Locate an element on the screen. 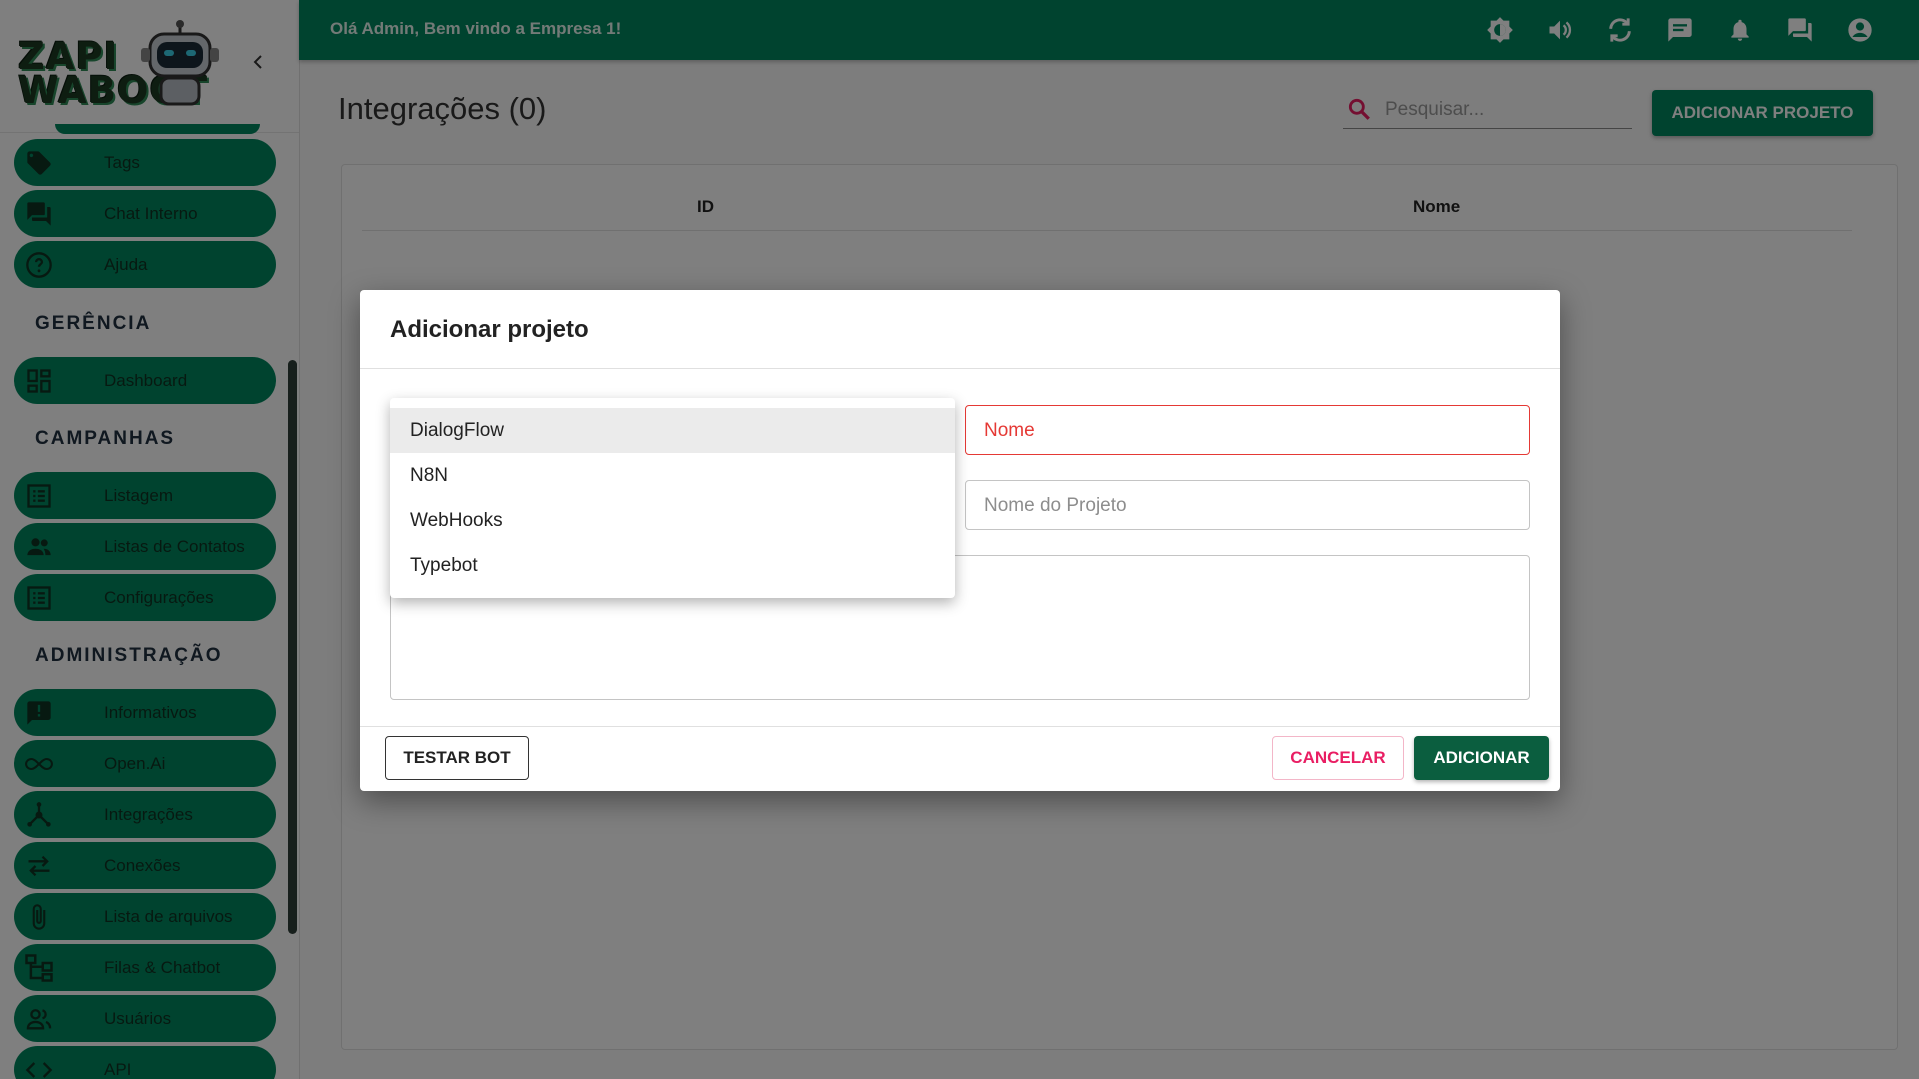  option-label: WebHooks is located at coordinates (456, 520).